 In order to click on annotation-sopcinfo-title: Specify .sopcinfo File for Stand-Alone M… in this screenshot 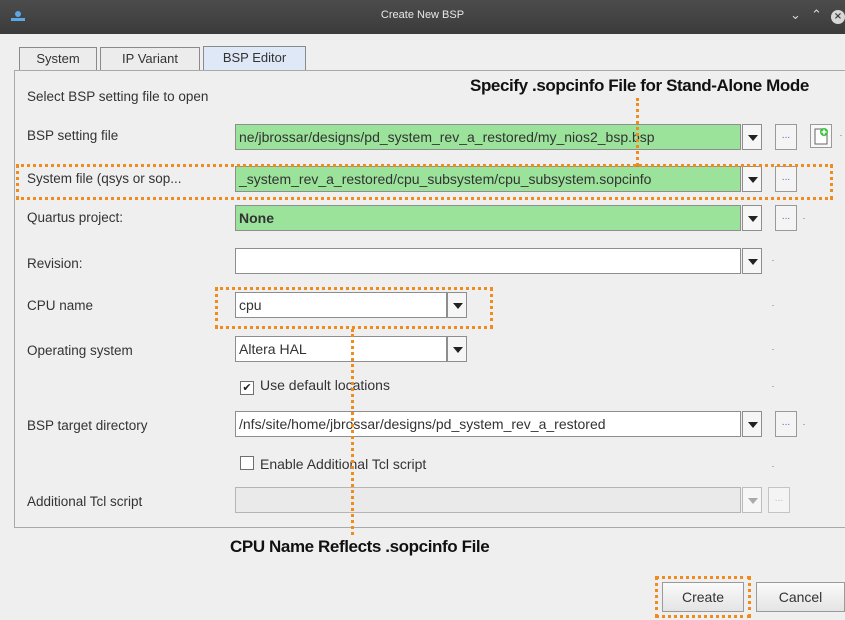, I will do `click(639, 85)`.